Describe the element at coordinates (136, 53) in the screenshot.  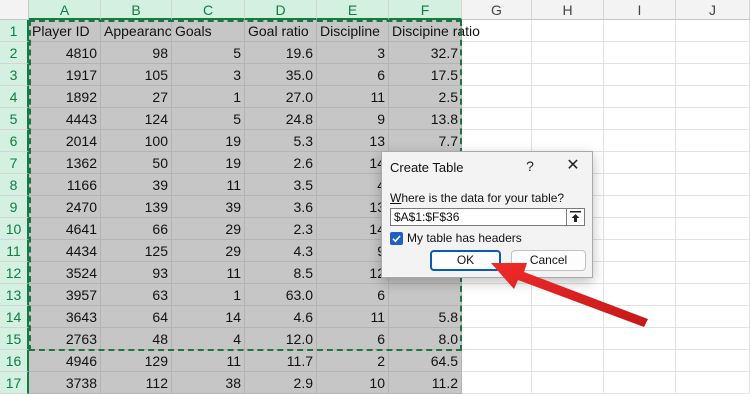
I see `table-cell: 98` at that location.